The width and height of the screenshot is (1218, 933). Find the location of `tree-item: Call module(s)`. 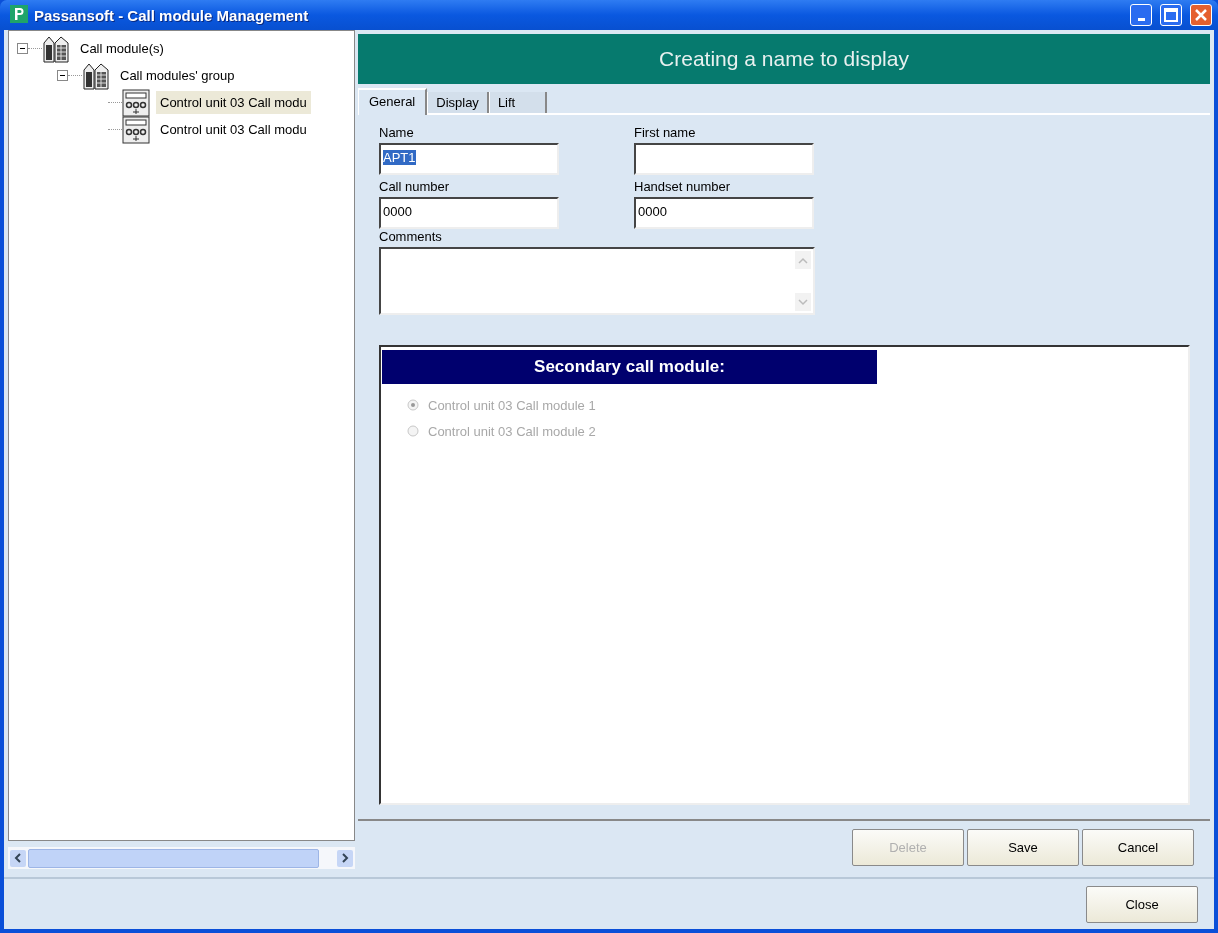

tree-item: Call module(s) is located at coordinates (122, 48).